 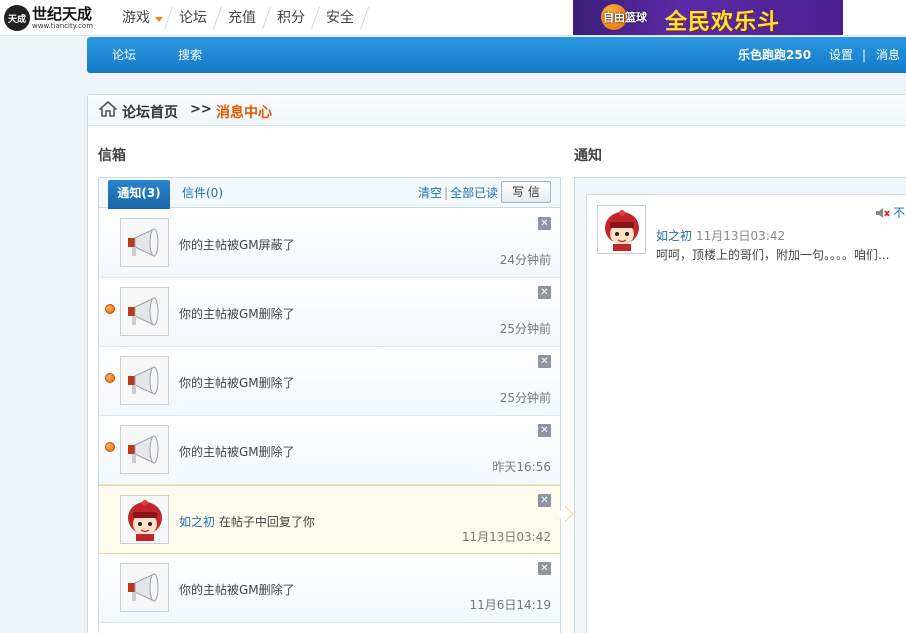 I want to click on breadcrumb-home: 论坛首页, so click(x=150, y=112).